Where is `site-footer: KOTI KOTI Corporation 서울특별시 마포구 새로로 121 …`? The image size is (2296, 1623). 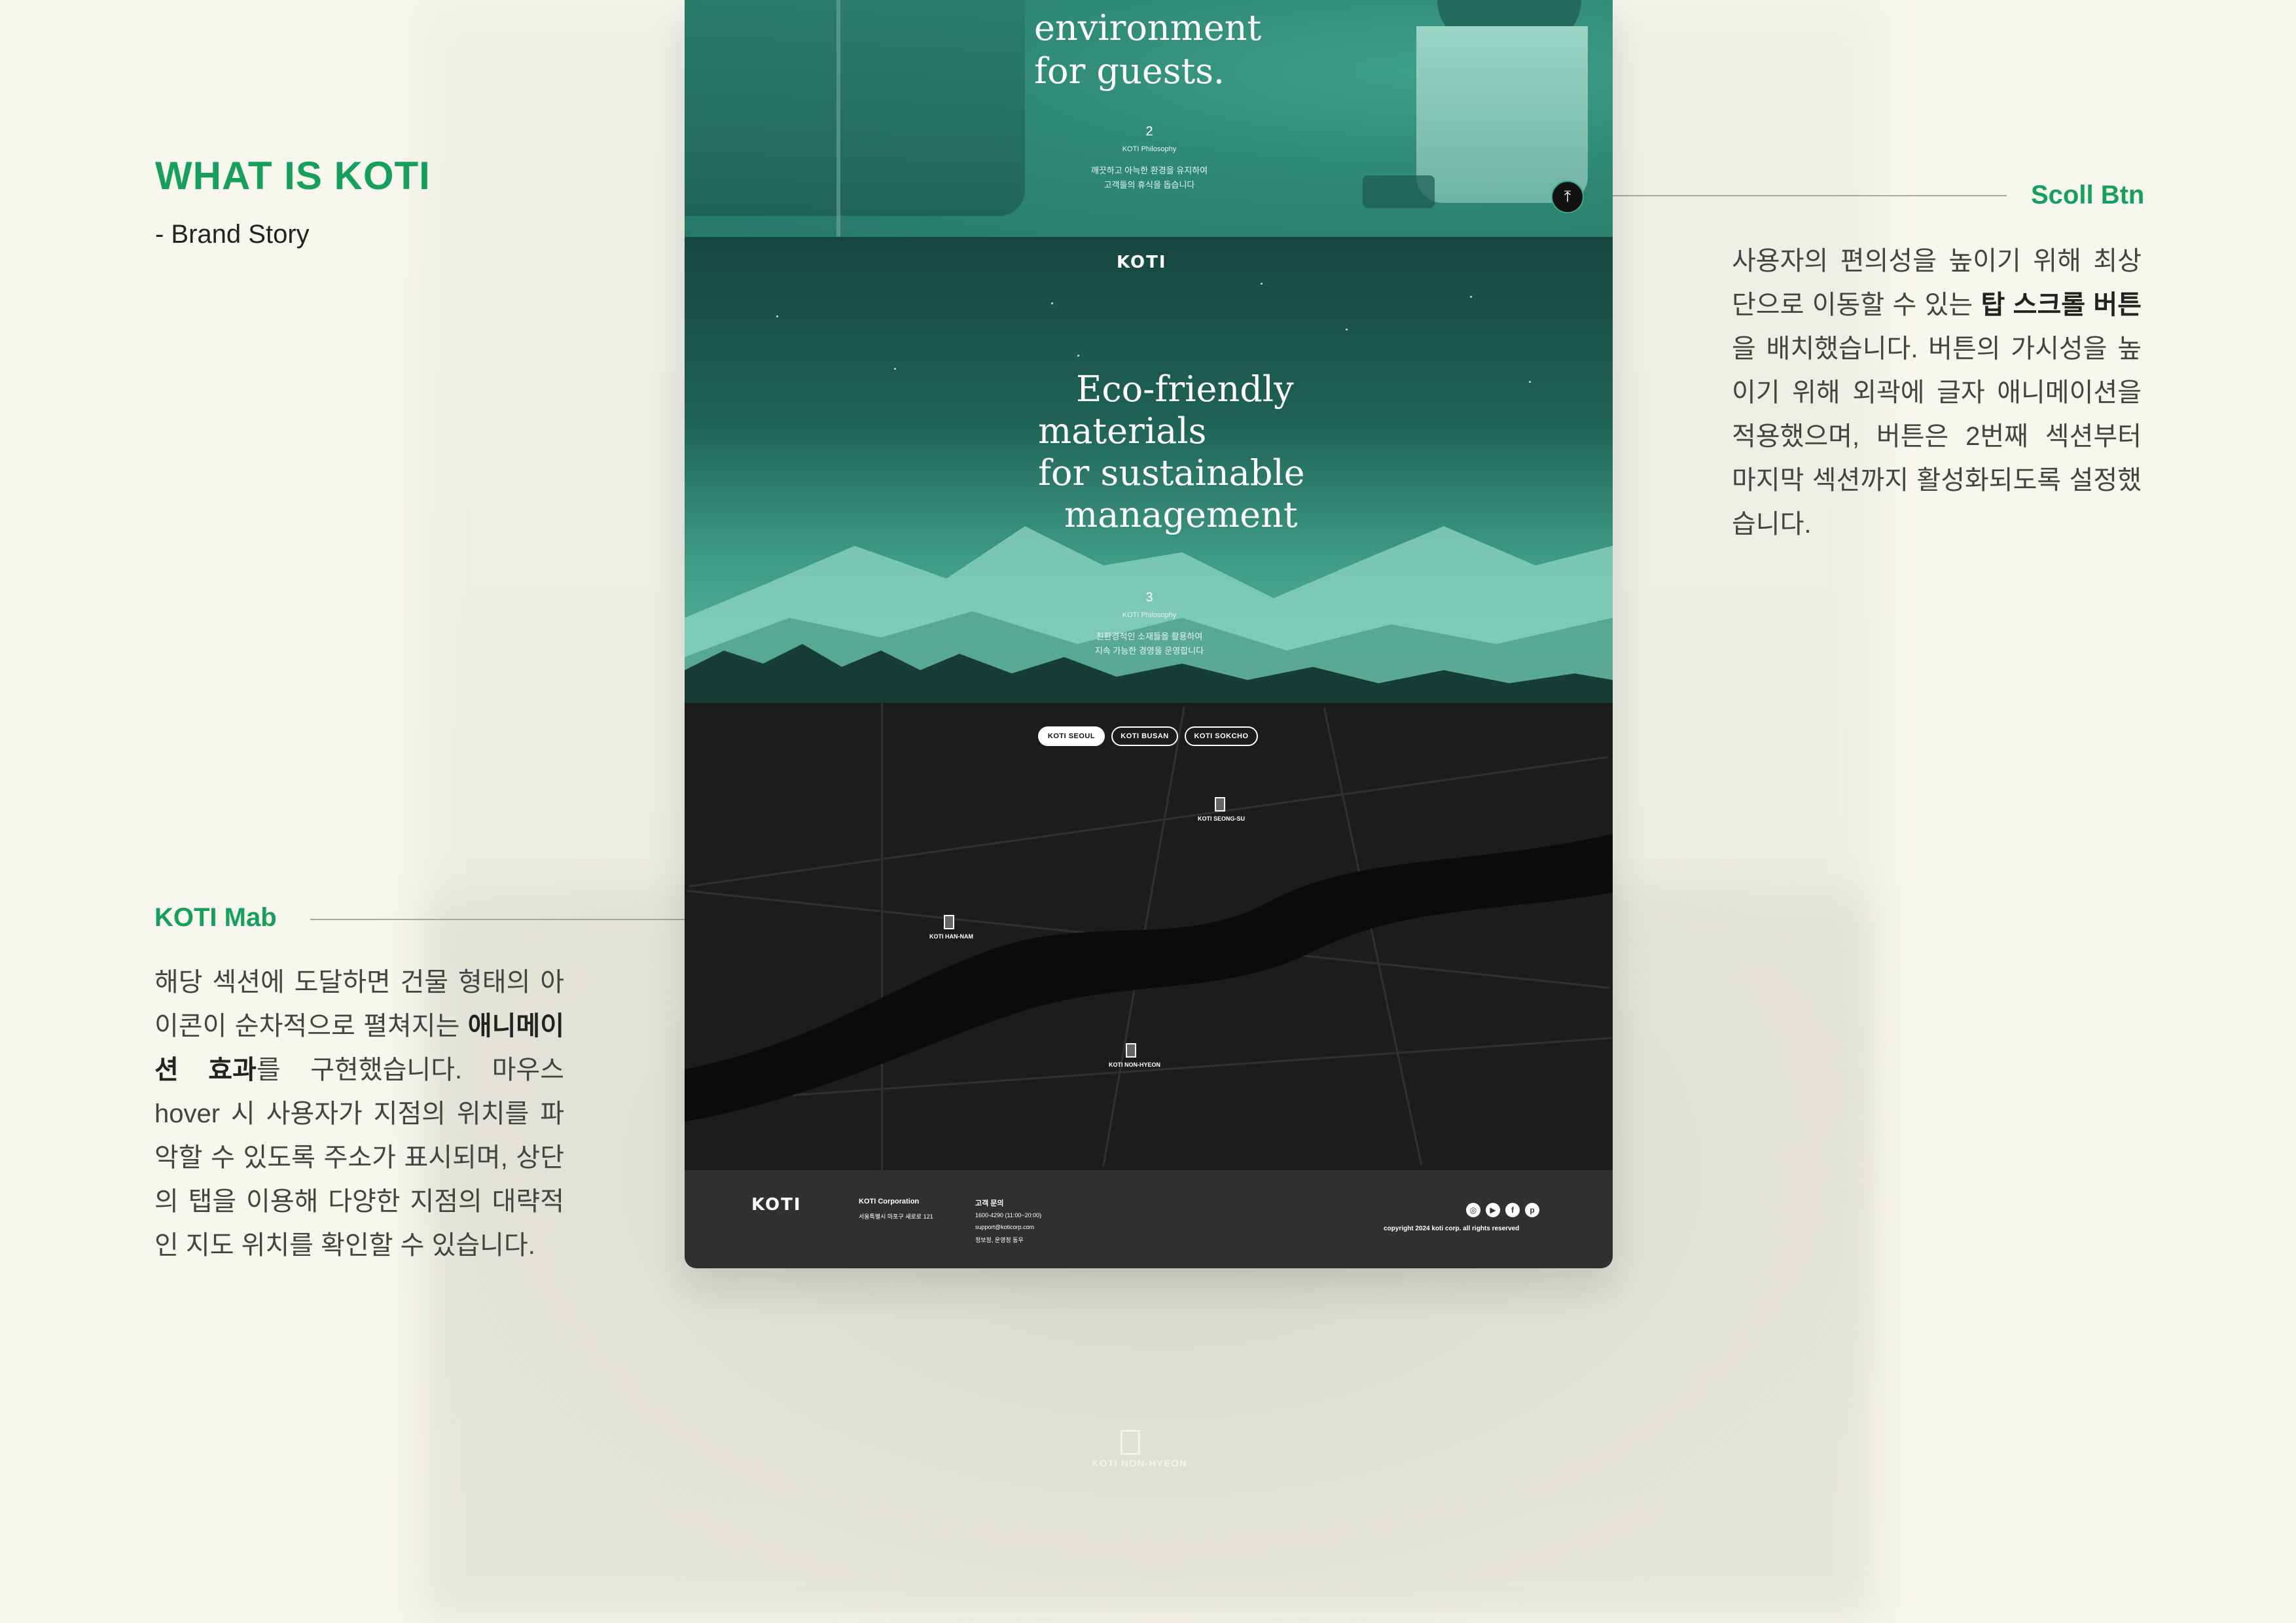
site-footer: KOTI KOTI Corporation 서울특별시 마포구 새로로 121 … is located at coordinates (1149, 1219).